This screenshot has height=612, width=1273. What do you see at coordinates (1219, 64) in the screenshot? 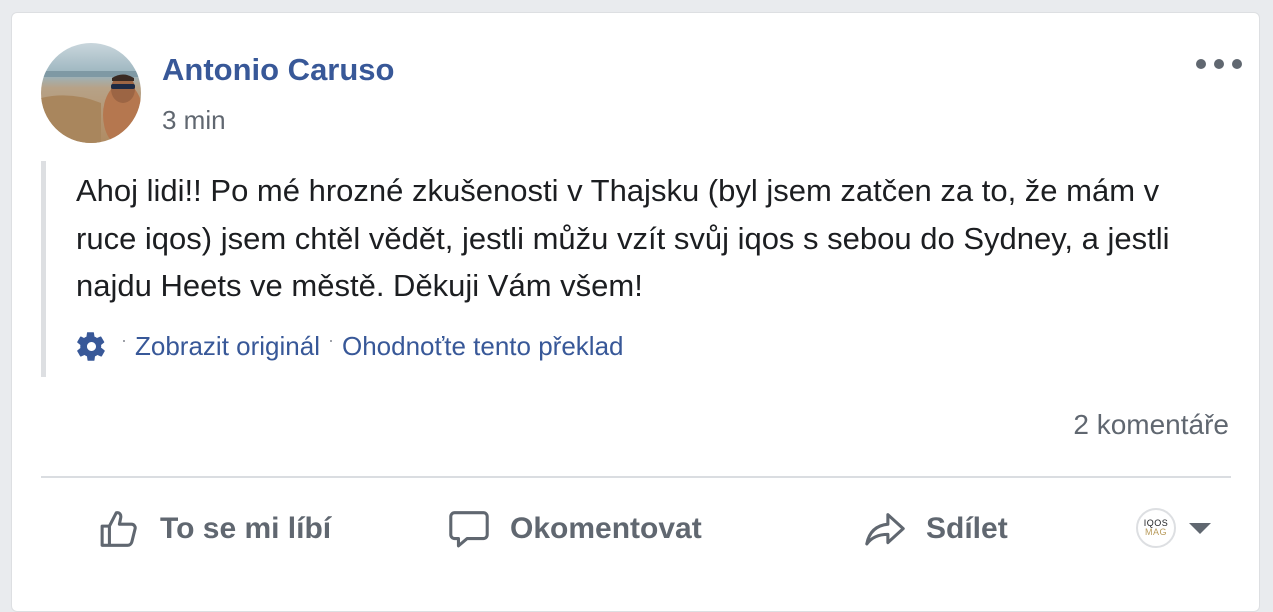
I see `more-dots-icon` at bounding box center [1219, 64].